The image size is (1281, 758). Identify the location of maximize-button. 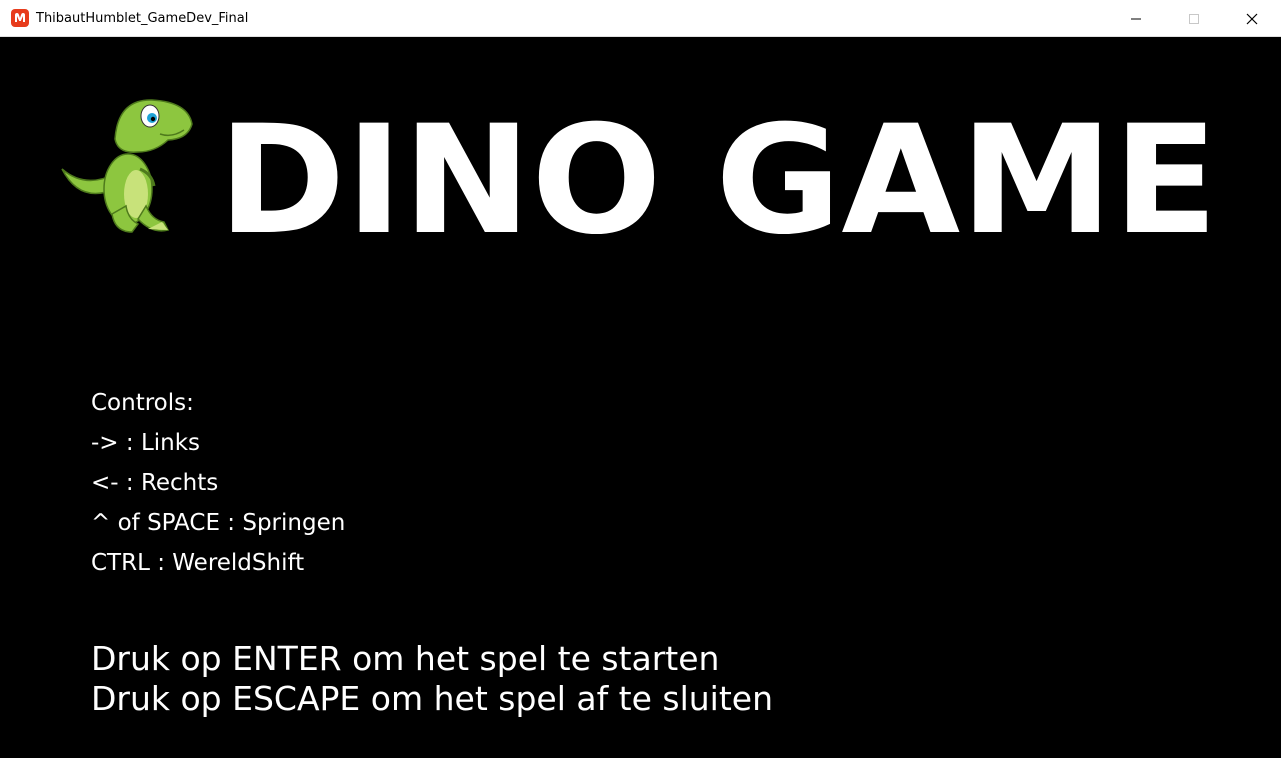
(1194, 18).